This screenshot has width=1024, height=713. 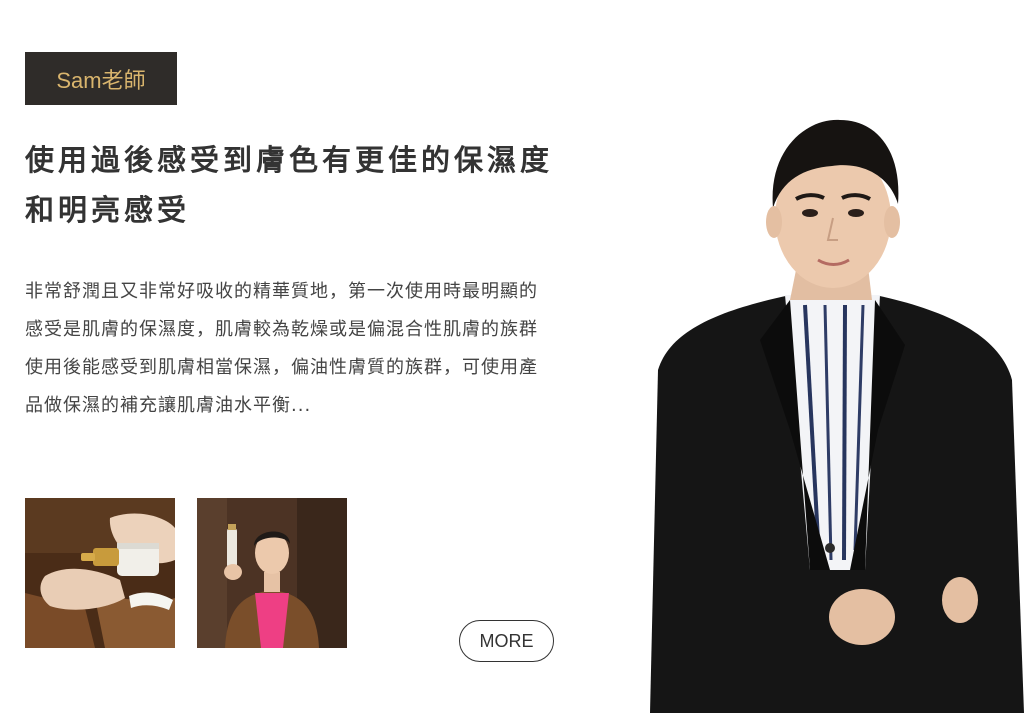 What do you see at coordinates (506, 641) in the screenshot?
I see `more-button: MORE` at bounding box center [506, 641].